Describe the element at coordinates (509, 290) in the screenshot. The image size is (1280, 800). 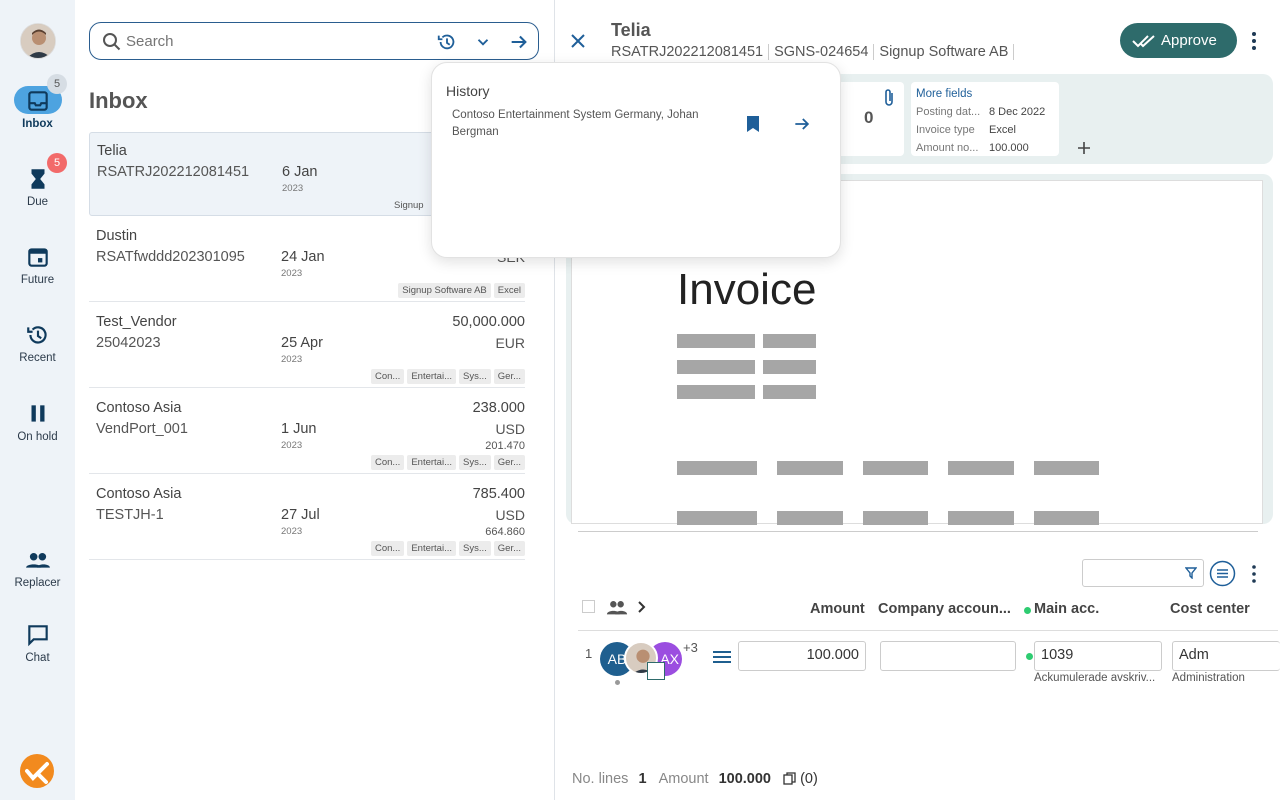
I see `tag: Excel` at that location.